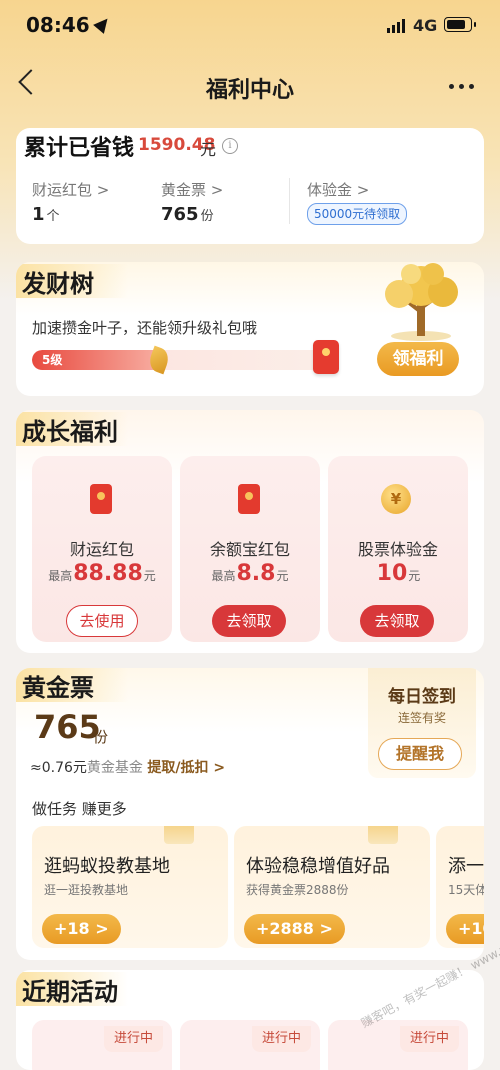 This screenshot has width=500, height=1070. I want to click on task-name: 添一个, so click(466, 866).